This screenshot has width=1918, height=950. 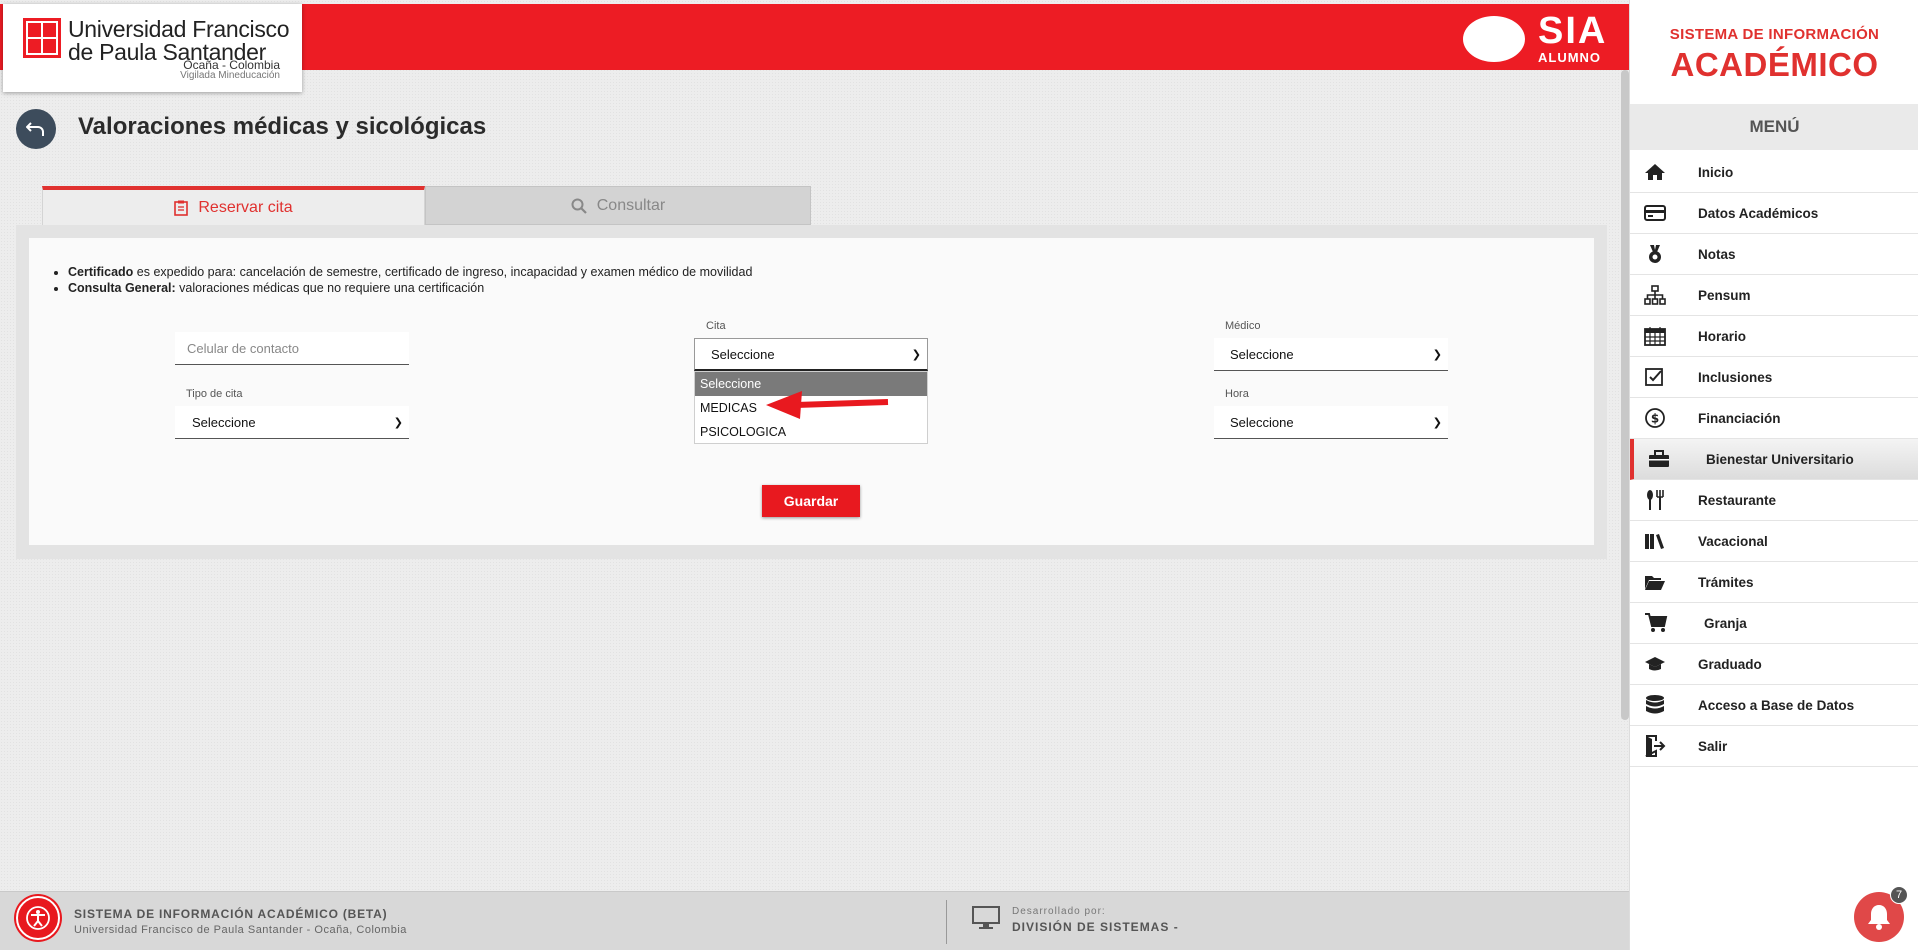 What do you see at coordinates (1668, 459) in the screenshot?
I see `briefcase-icon` at bounding box center [1668, 459].